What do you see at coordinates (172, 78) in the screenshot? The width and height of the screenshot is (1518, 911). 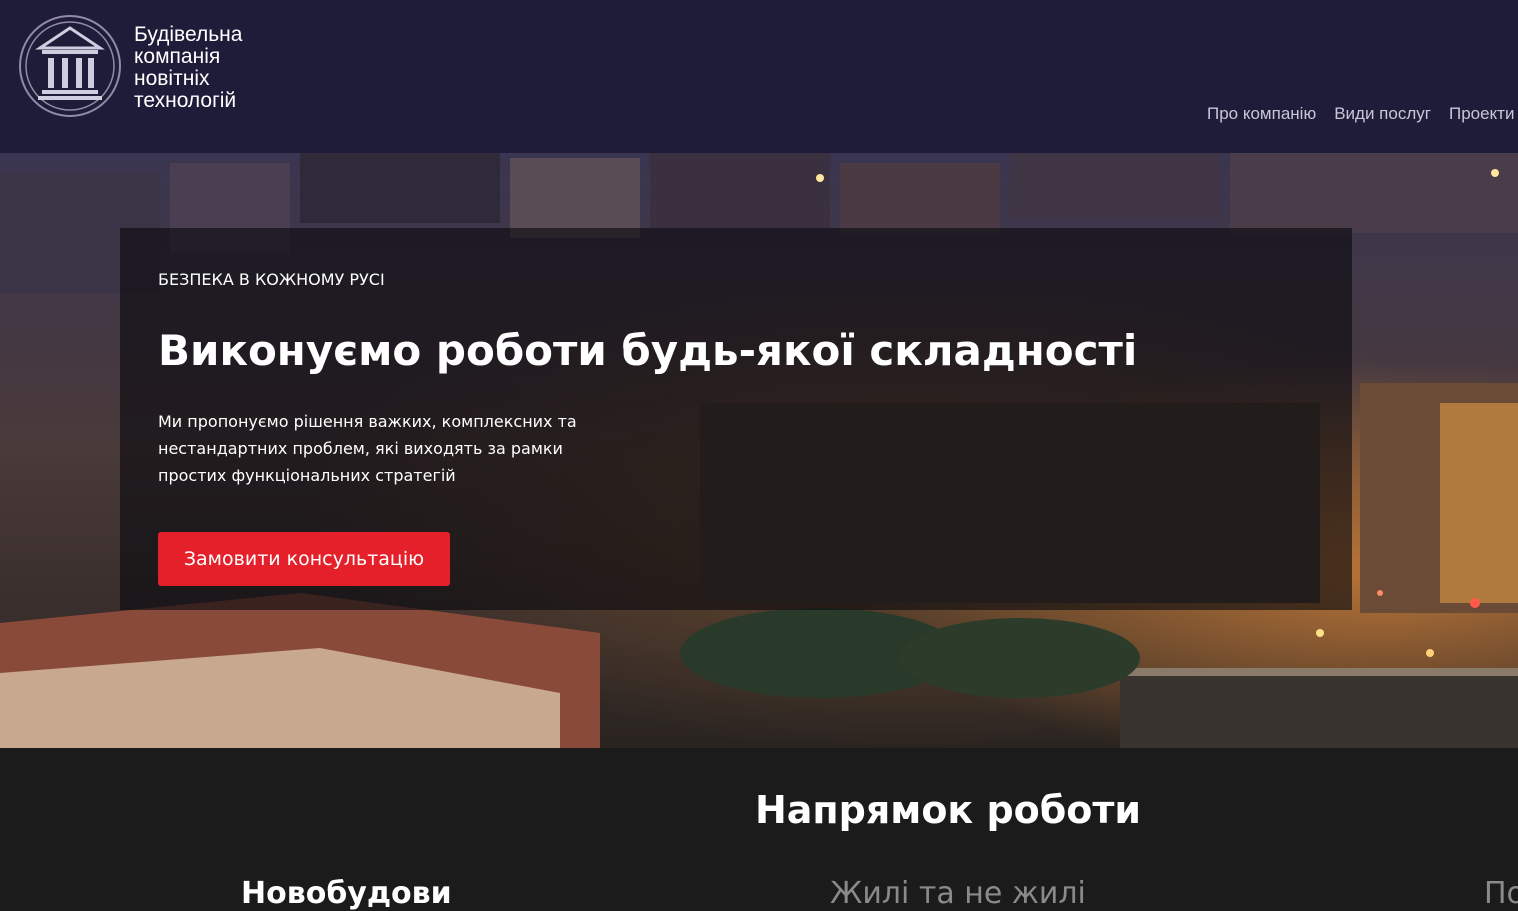 I see `brand-line: новітніх` at bounding box center [172, 78].